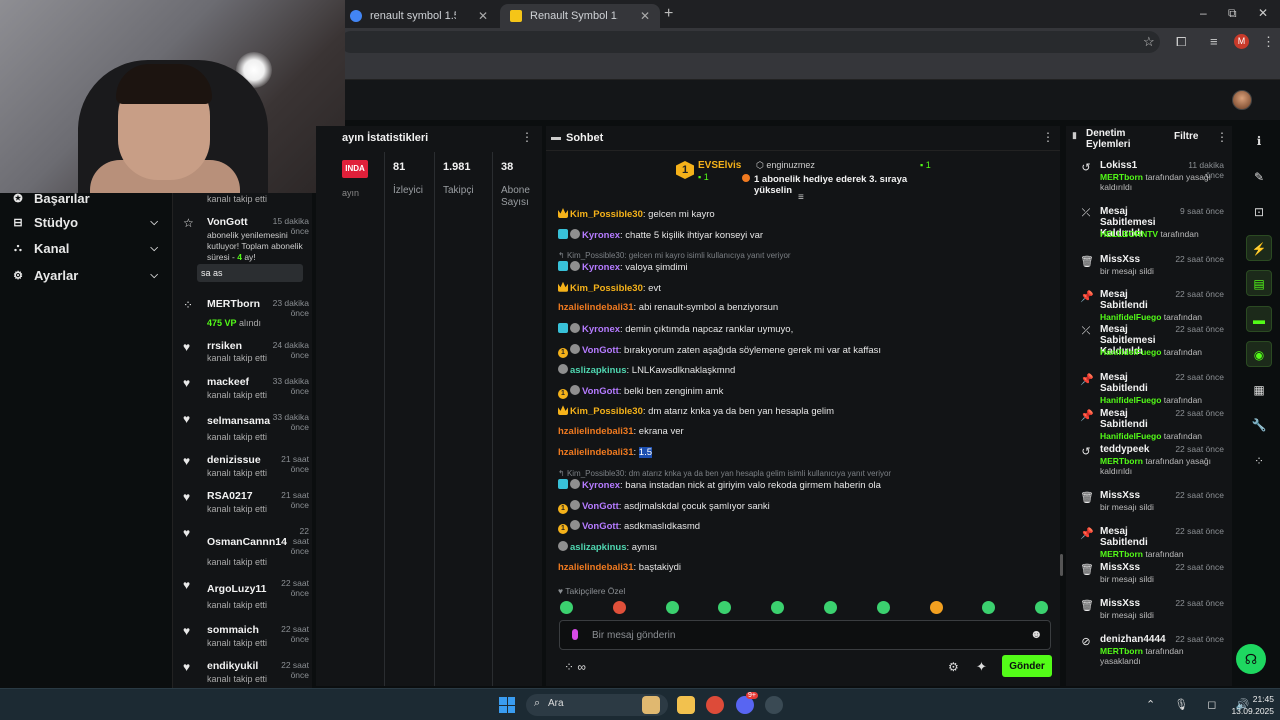 The width and height of the screenshot is (1280, 720). What do you see at coordinates (1181, 42) in the screenshot?
I see `extensions-icon: ⧠` at bounding box center [1181, 42].